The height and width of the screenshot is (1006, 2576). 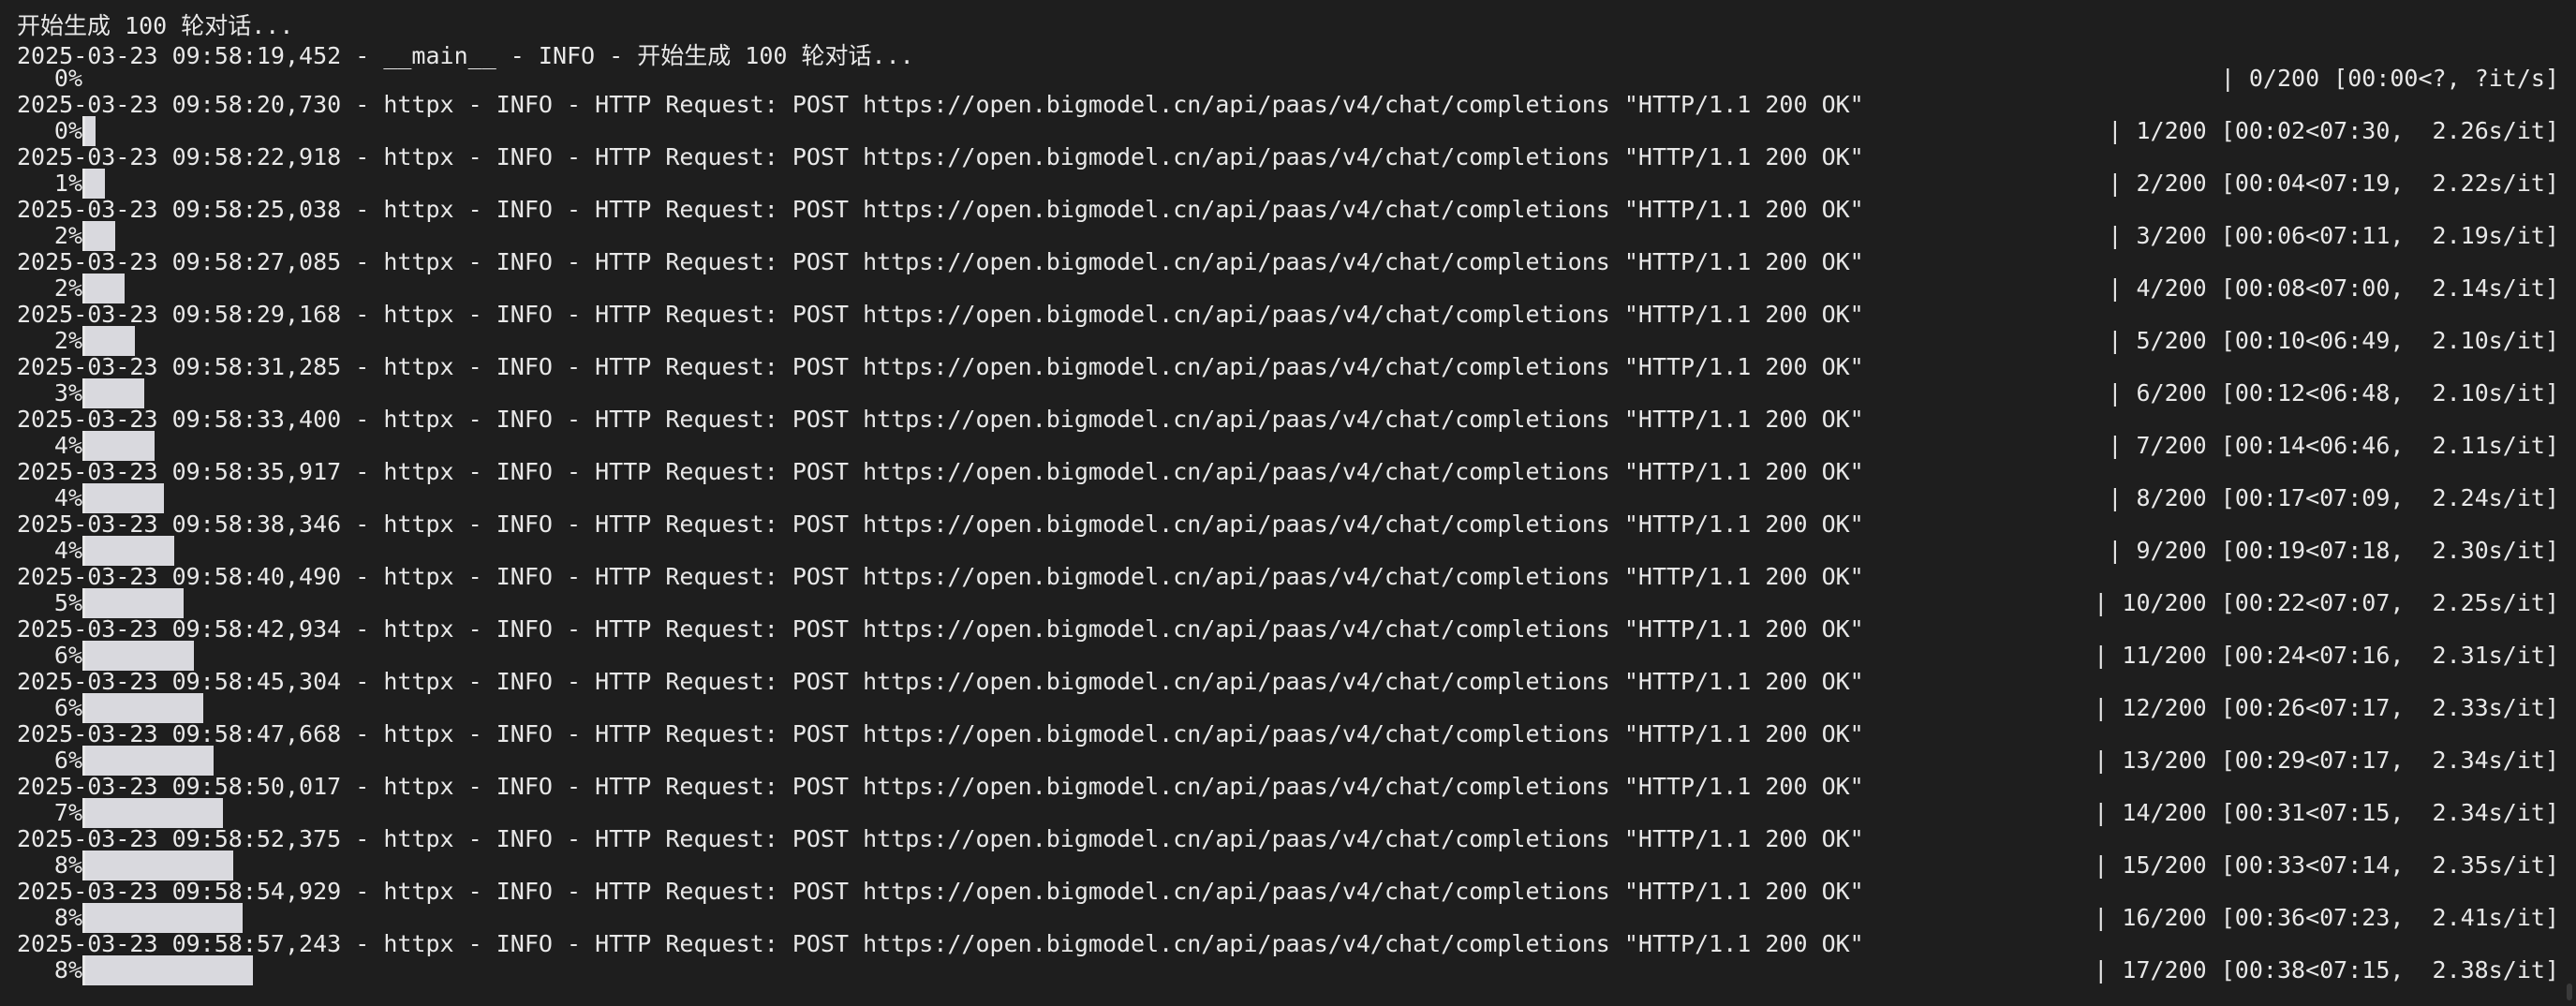 I want to click on progress-stats: | 5/200 [00:10<06:49, 2.10s/it], so click(x=2333, y=340).